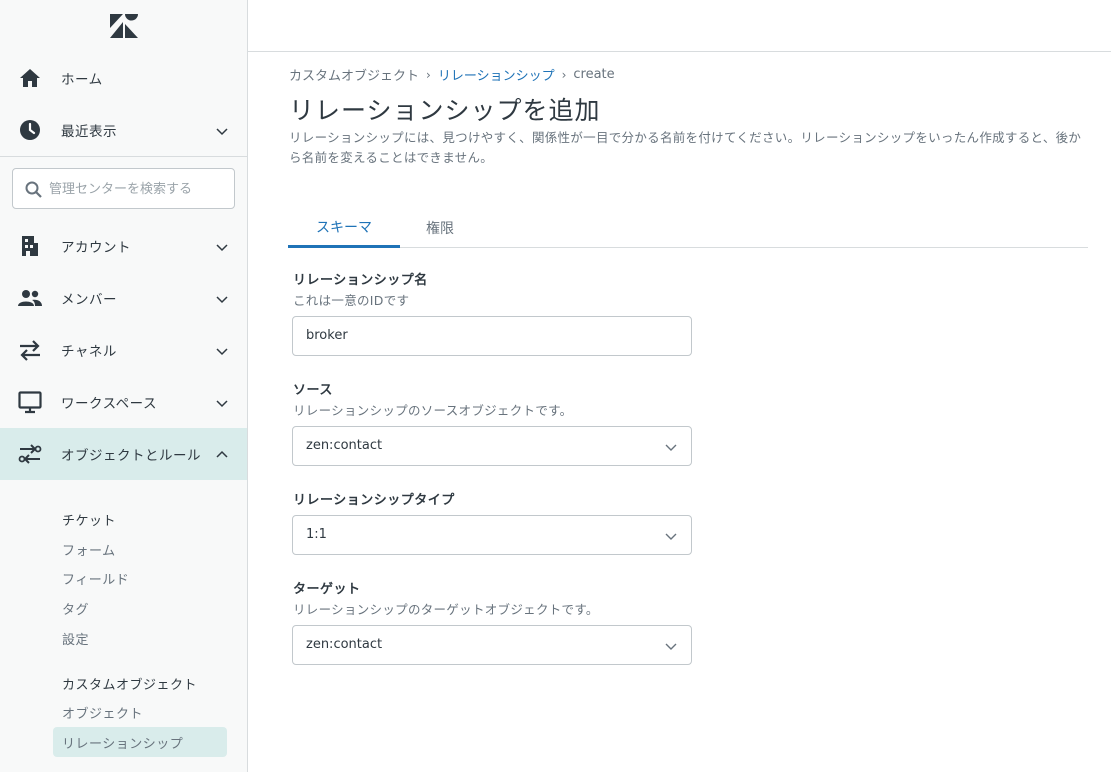 This screenshot has width=1111, height=772. Describe the element at coordinates (123, 350) in the screenshot. I see `sidebar-item-channels: チャネル` at that location.